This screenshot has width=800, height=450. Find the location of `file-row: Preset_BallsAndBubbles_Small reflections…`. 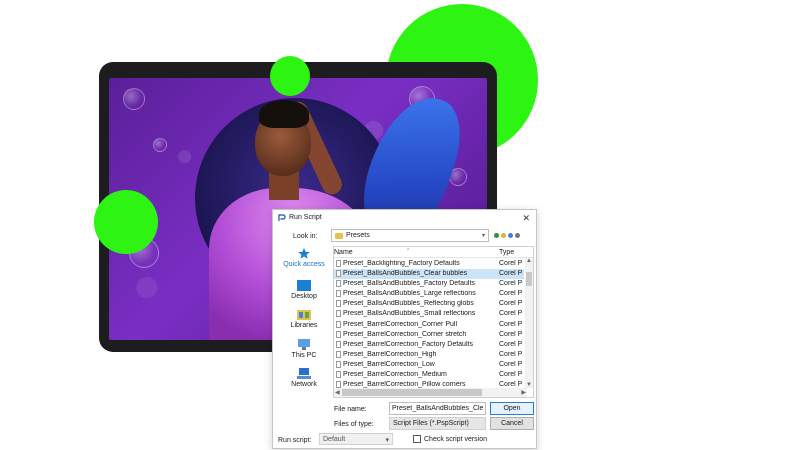

file-row: Preset_BallsAndBubbles_Small reflections… is located at coordinates (429, 314).